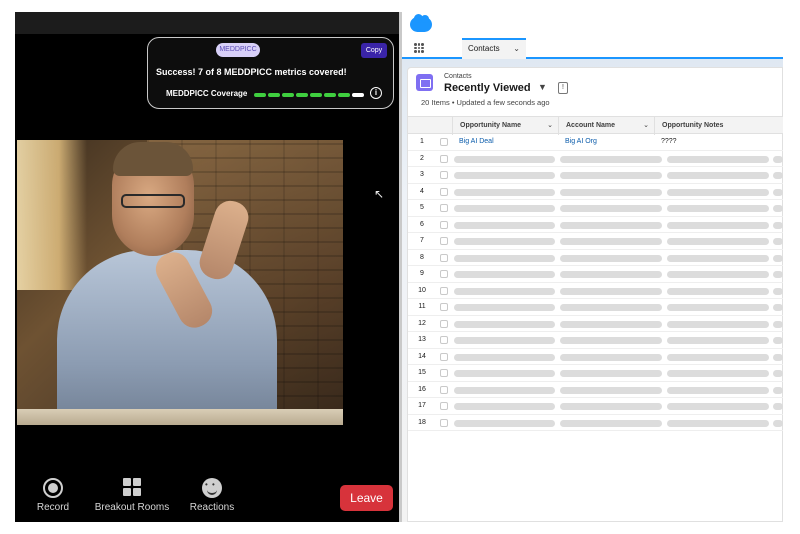  I want to click on column-header-account-name: Account Name ⌄, so click(606, 126).